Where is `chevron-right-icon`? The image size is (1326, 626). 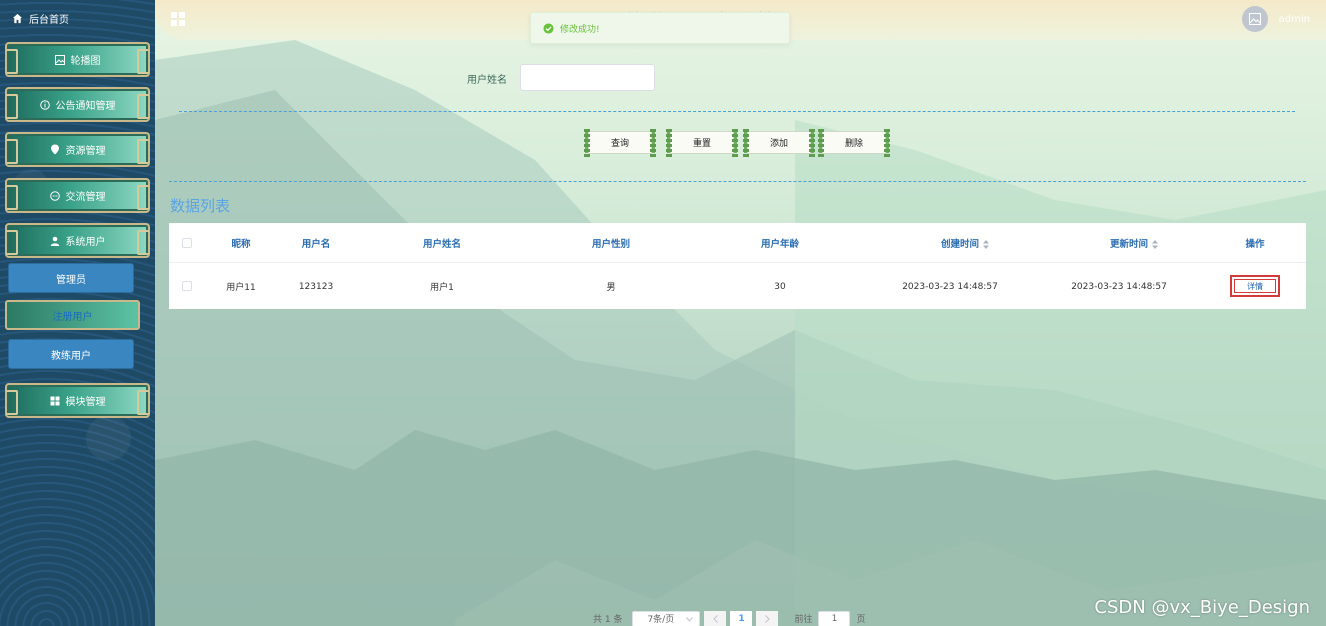 chevron-right-icon is located at coordinates (767, 618).